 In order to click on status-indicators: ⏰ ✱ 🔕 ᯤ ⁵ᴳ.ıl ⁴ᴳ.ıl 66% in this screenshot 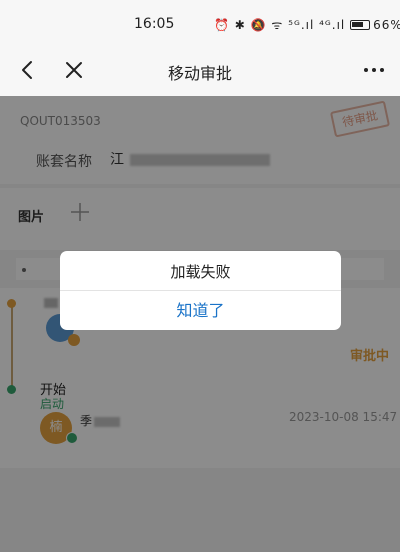, I will do `click(307, 24)`.